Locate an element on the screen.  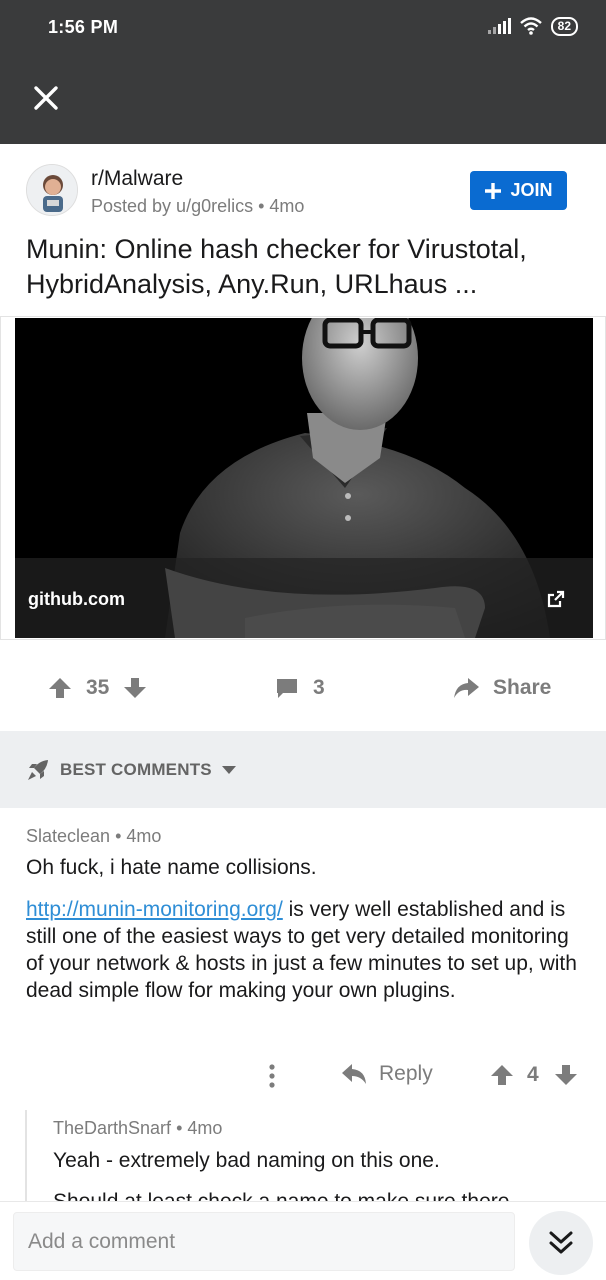
signal-icon is located at coordinates (499, 26).